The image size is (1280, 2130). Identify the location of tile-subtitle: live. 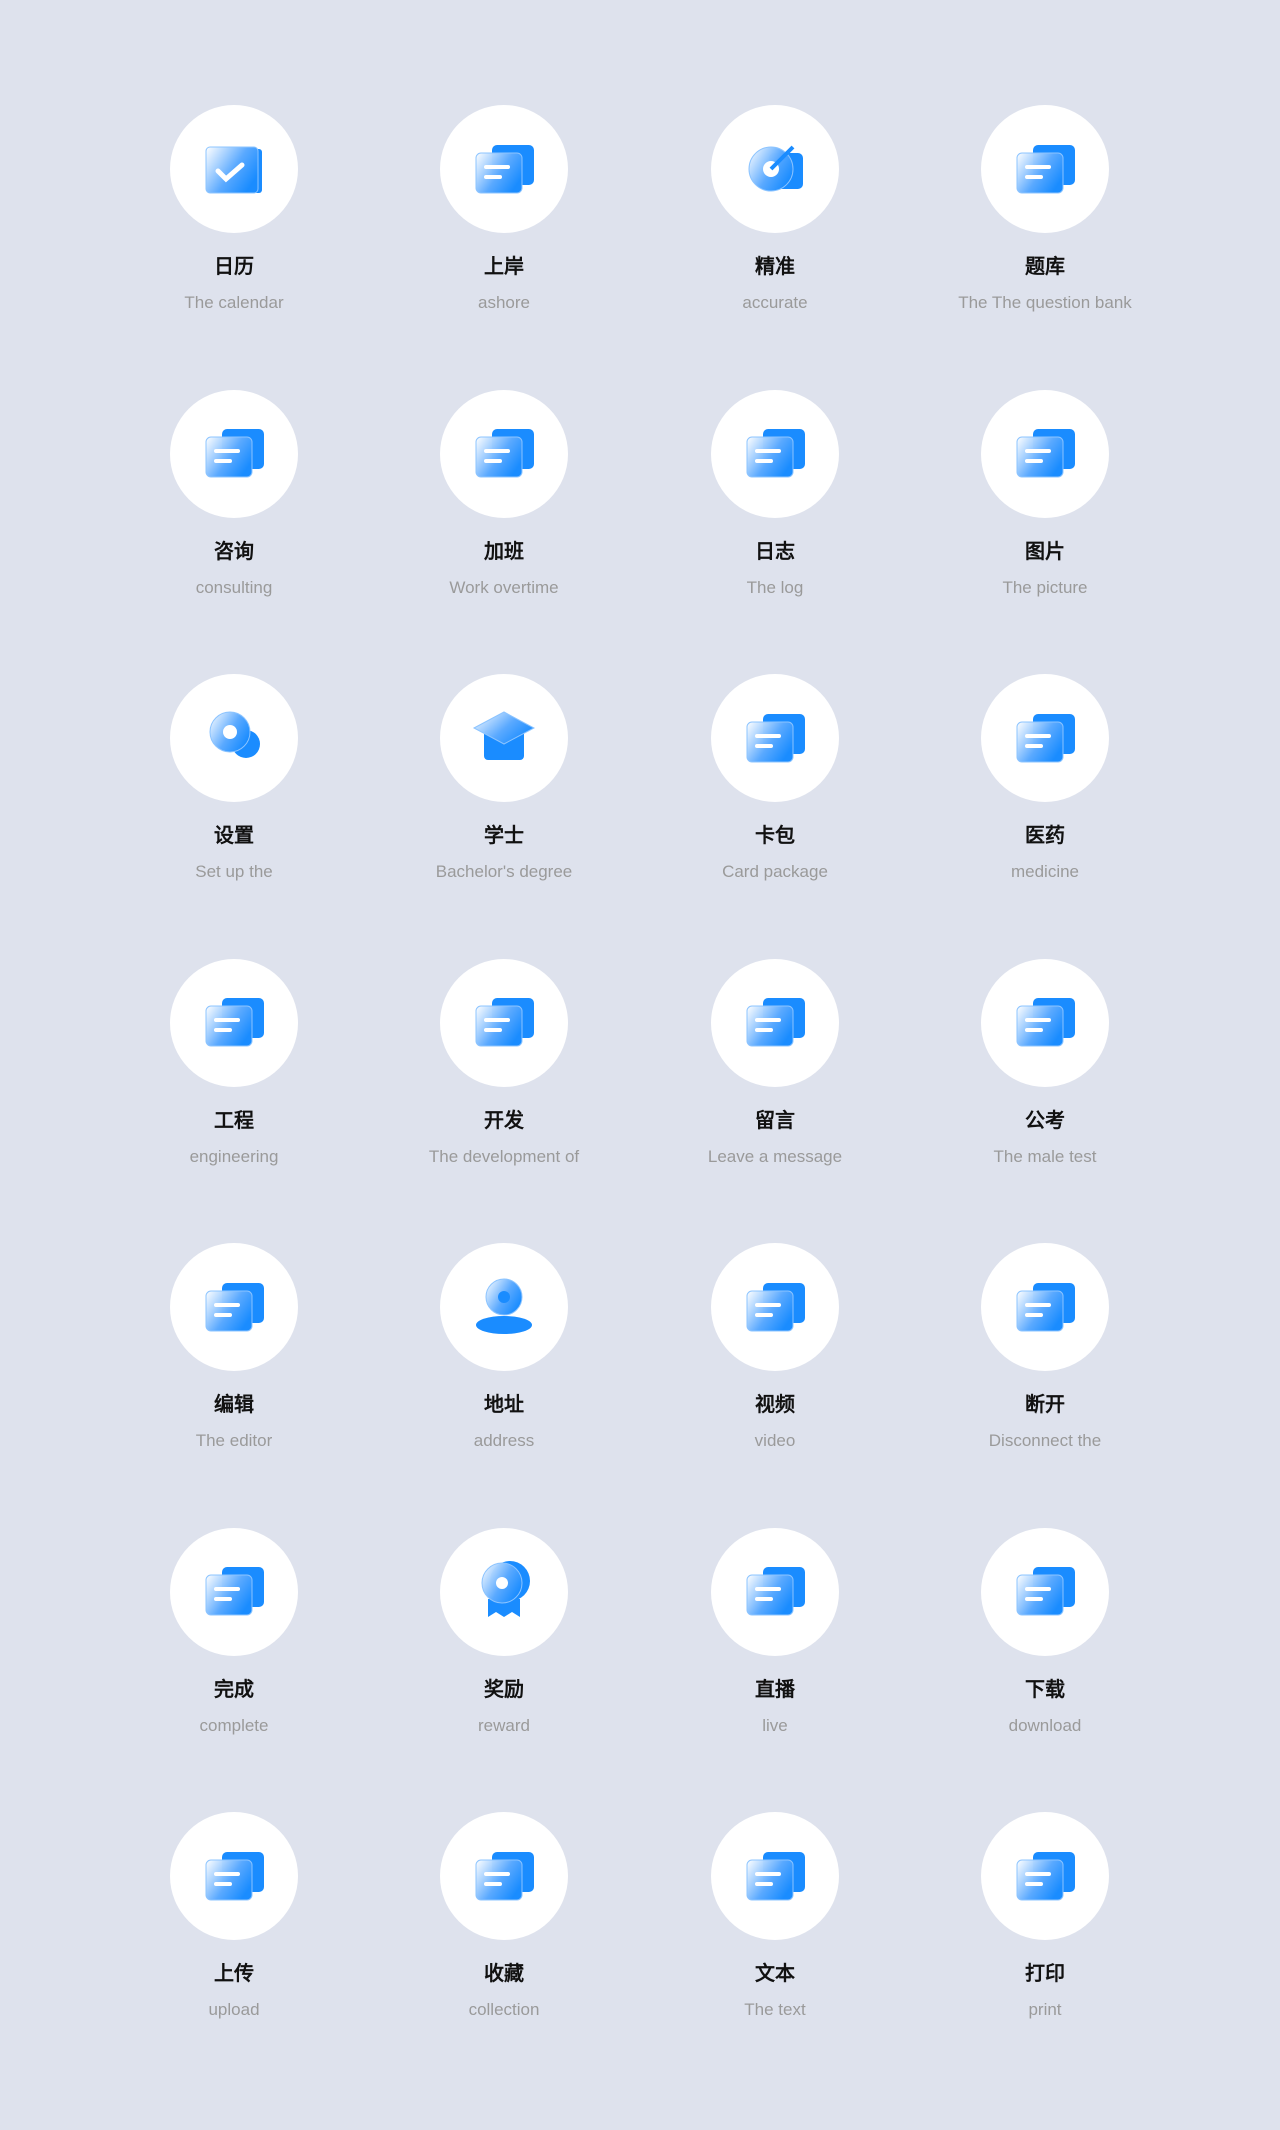
(775, 1725).